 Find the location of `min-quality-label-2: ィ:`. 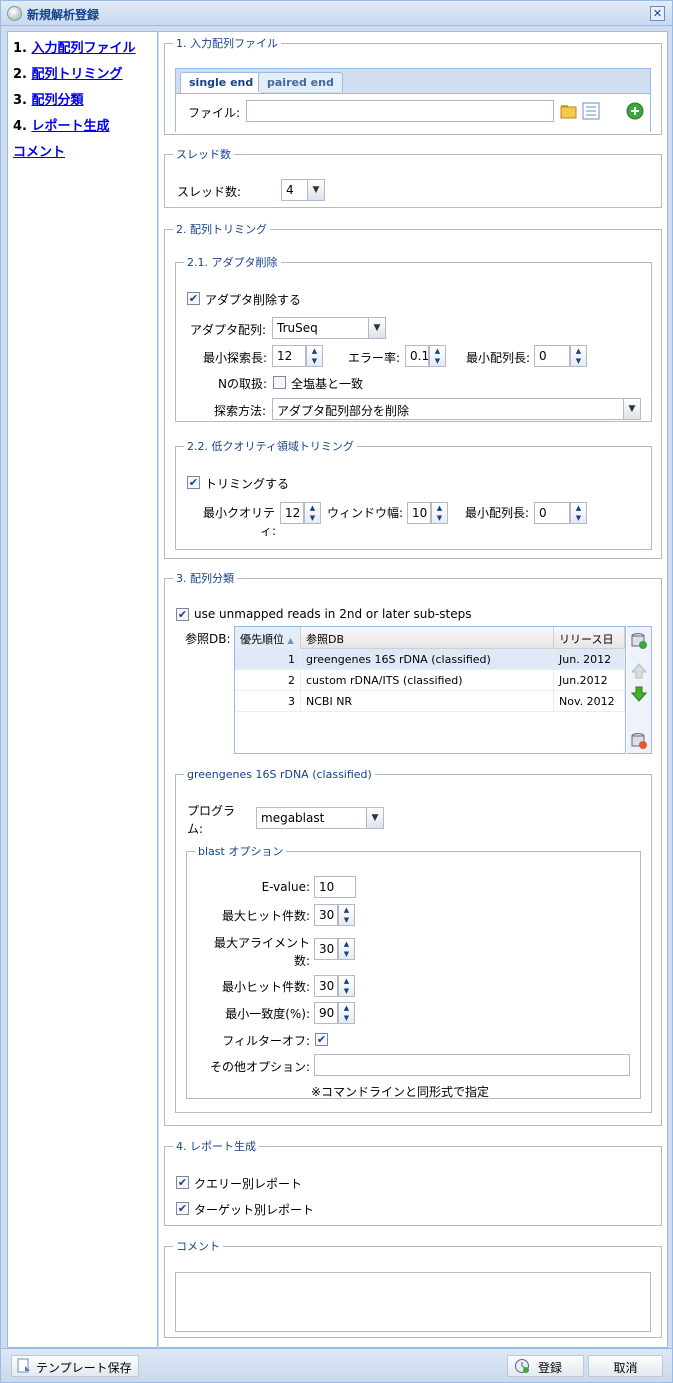

min-quality-label-2: ィ: is located at coordinates (268, 531).